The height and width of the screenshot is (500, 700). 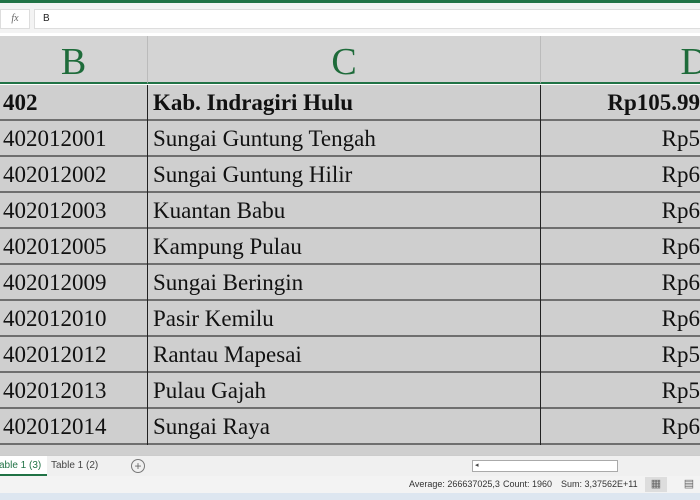 What do you see at coordinates (528, 484) in the screenshot?
I see `status-count: Count: 1960` at bounding box center [528, 484].